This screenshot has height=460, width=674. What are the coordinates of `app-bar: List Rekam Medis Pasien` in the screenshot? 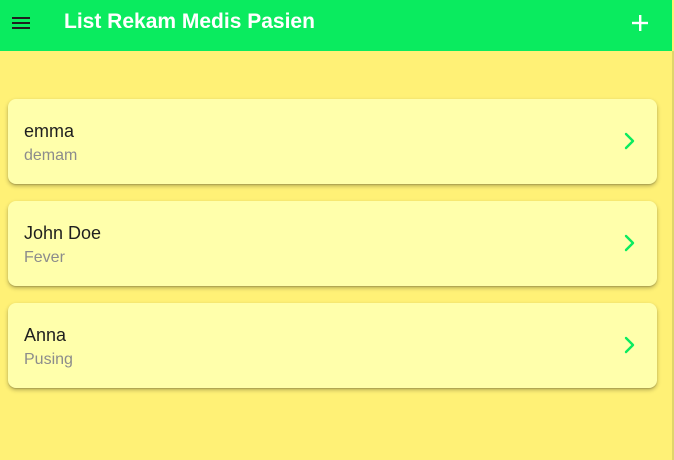 It's located at (336, 25).